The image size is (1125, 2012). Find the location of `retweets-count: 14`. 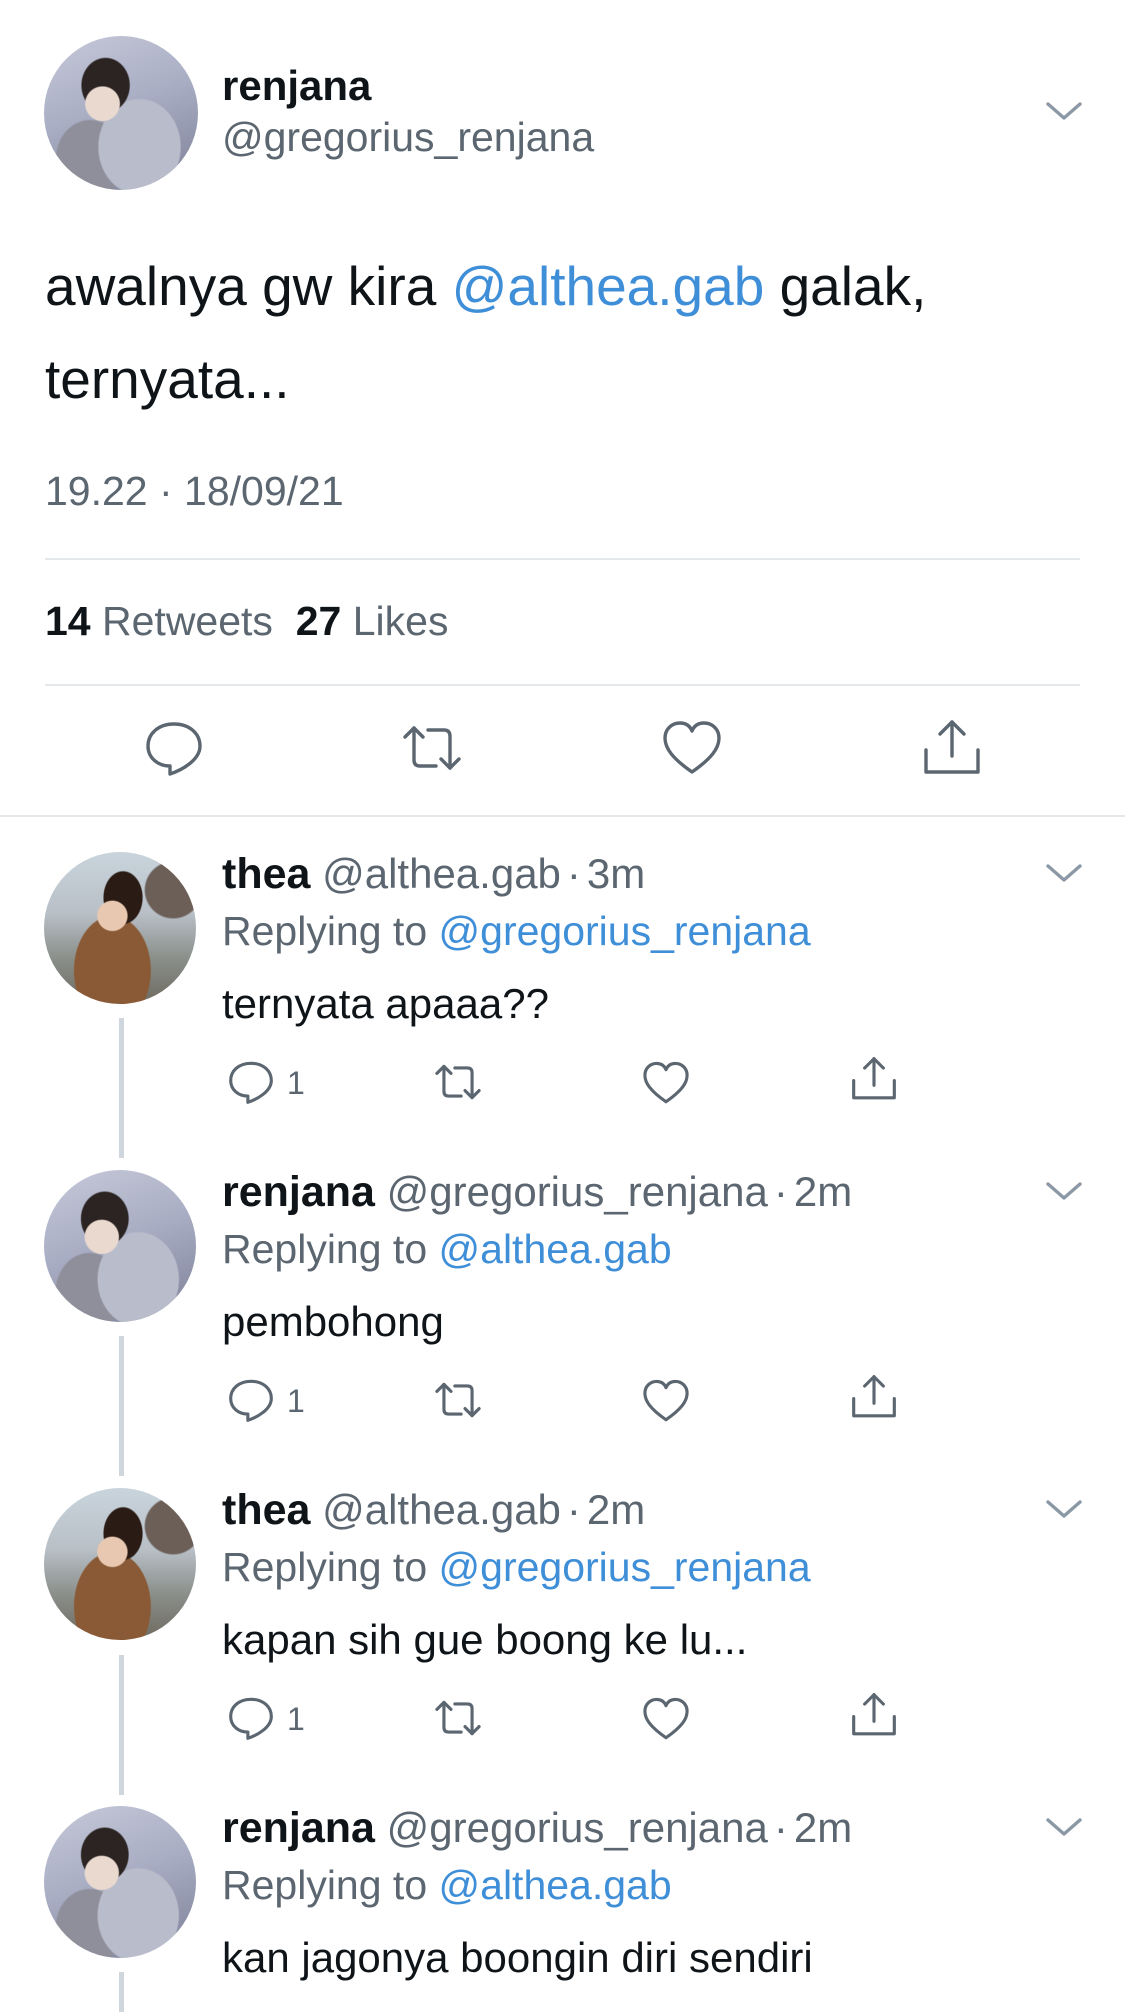

retweets-count: 14 is located at coordinates (68, 621).